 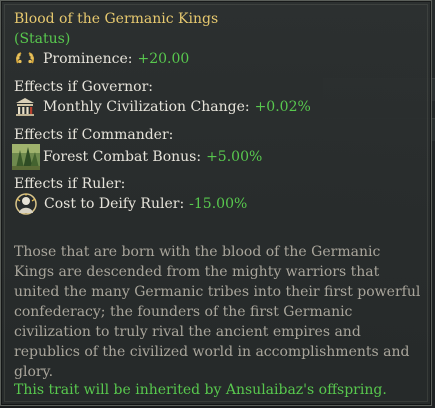 What do you see at coordinates (88, 58) in the screenshot?
I see `prominence-label: Prominence:` at bounding box center [88, 58].